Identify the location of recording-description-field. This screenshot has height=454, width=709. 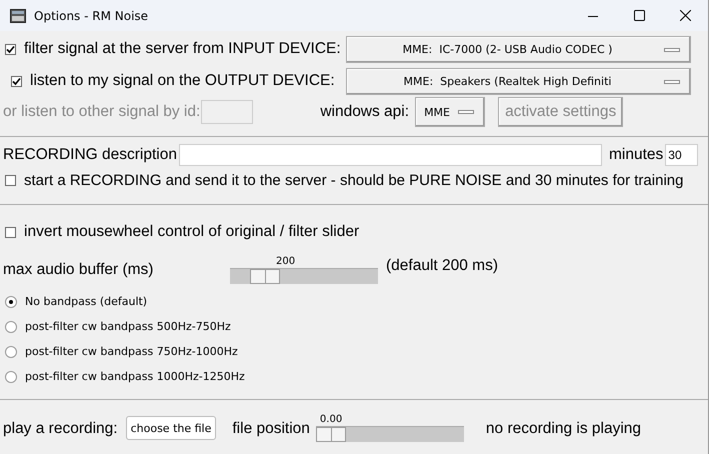
(390, 155).